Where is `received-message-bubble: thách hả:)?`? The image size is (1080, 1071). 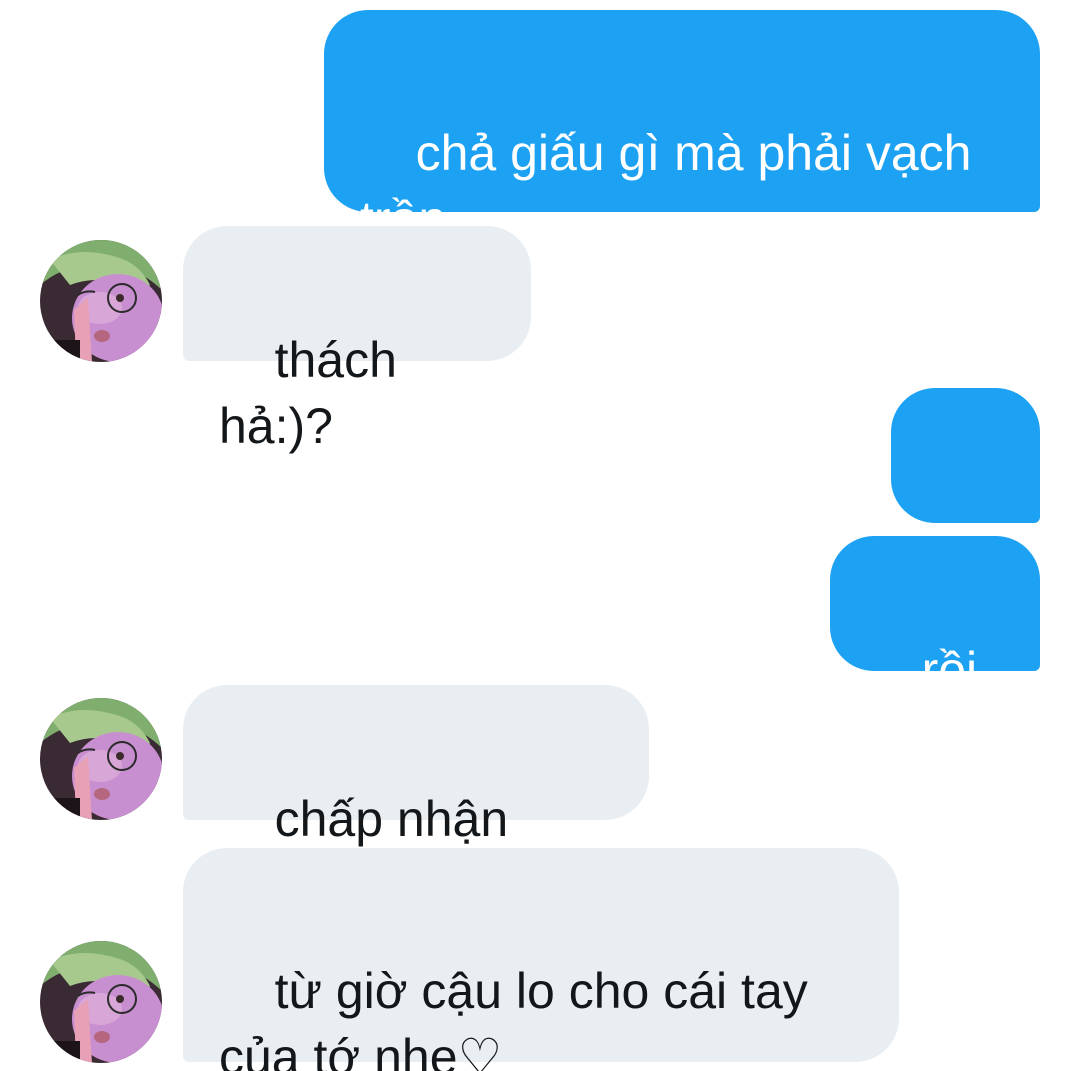
received-message-bubble: thách hả:)? is located at coordinates (357, 340).